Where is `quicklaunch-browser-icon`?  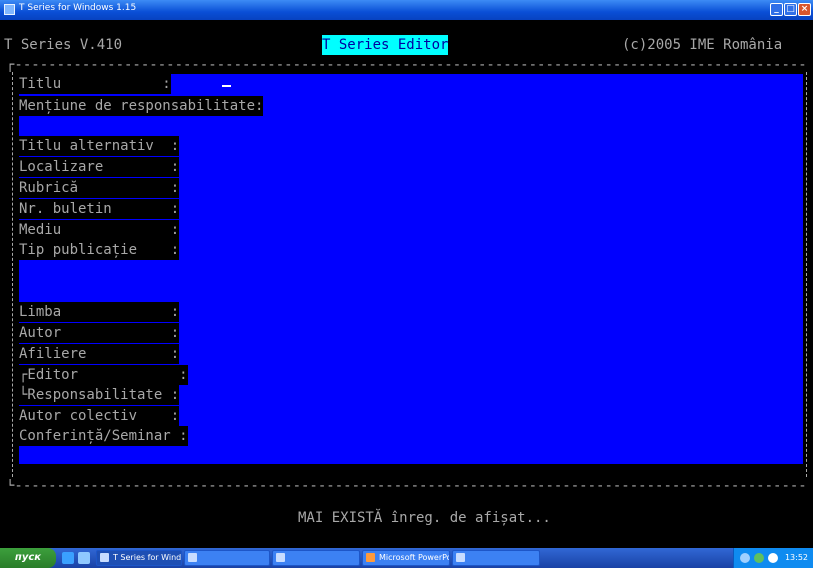 quicklaunch-browser-icon is located at coordinates (68, 558).